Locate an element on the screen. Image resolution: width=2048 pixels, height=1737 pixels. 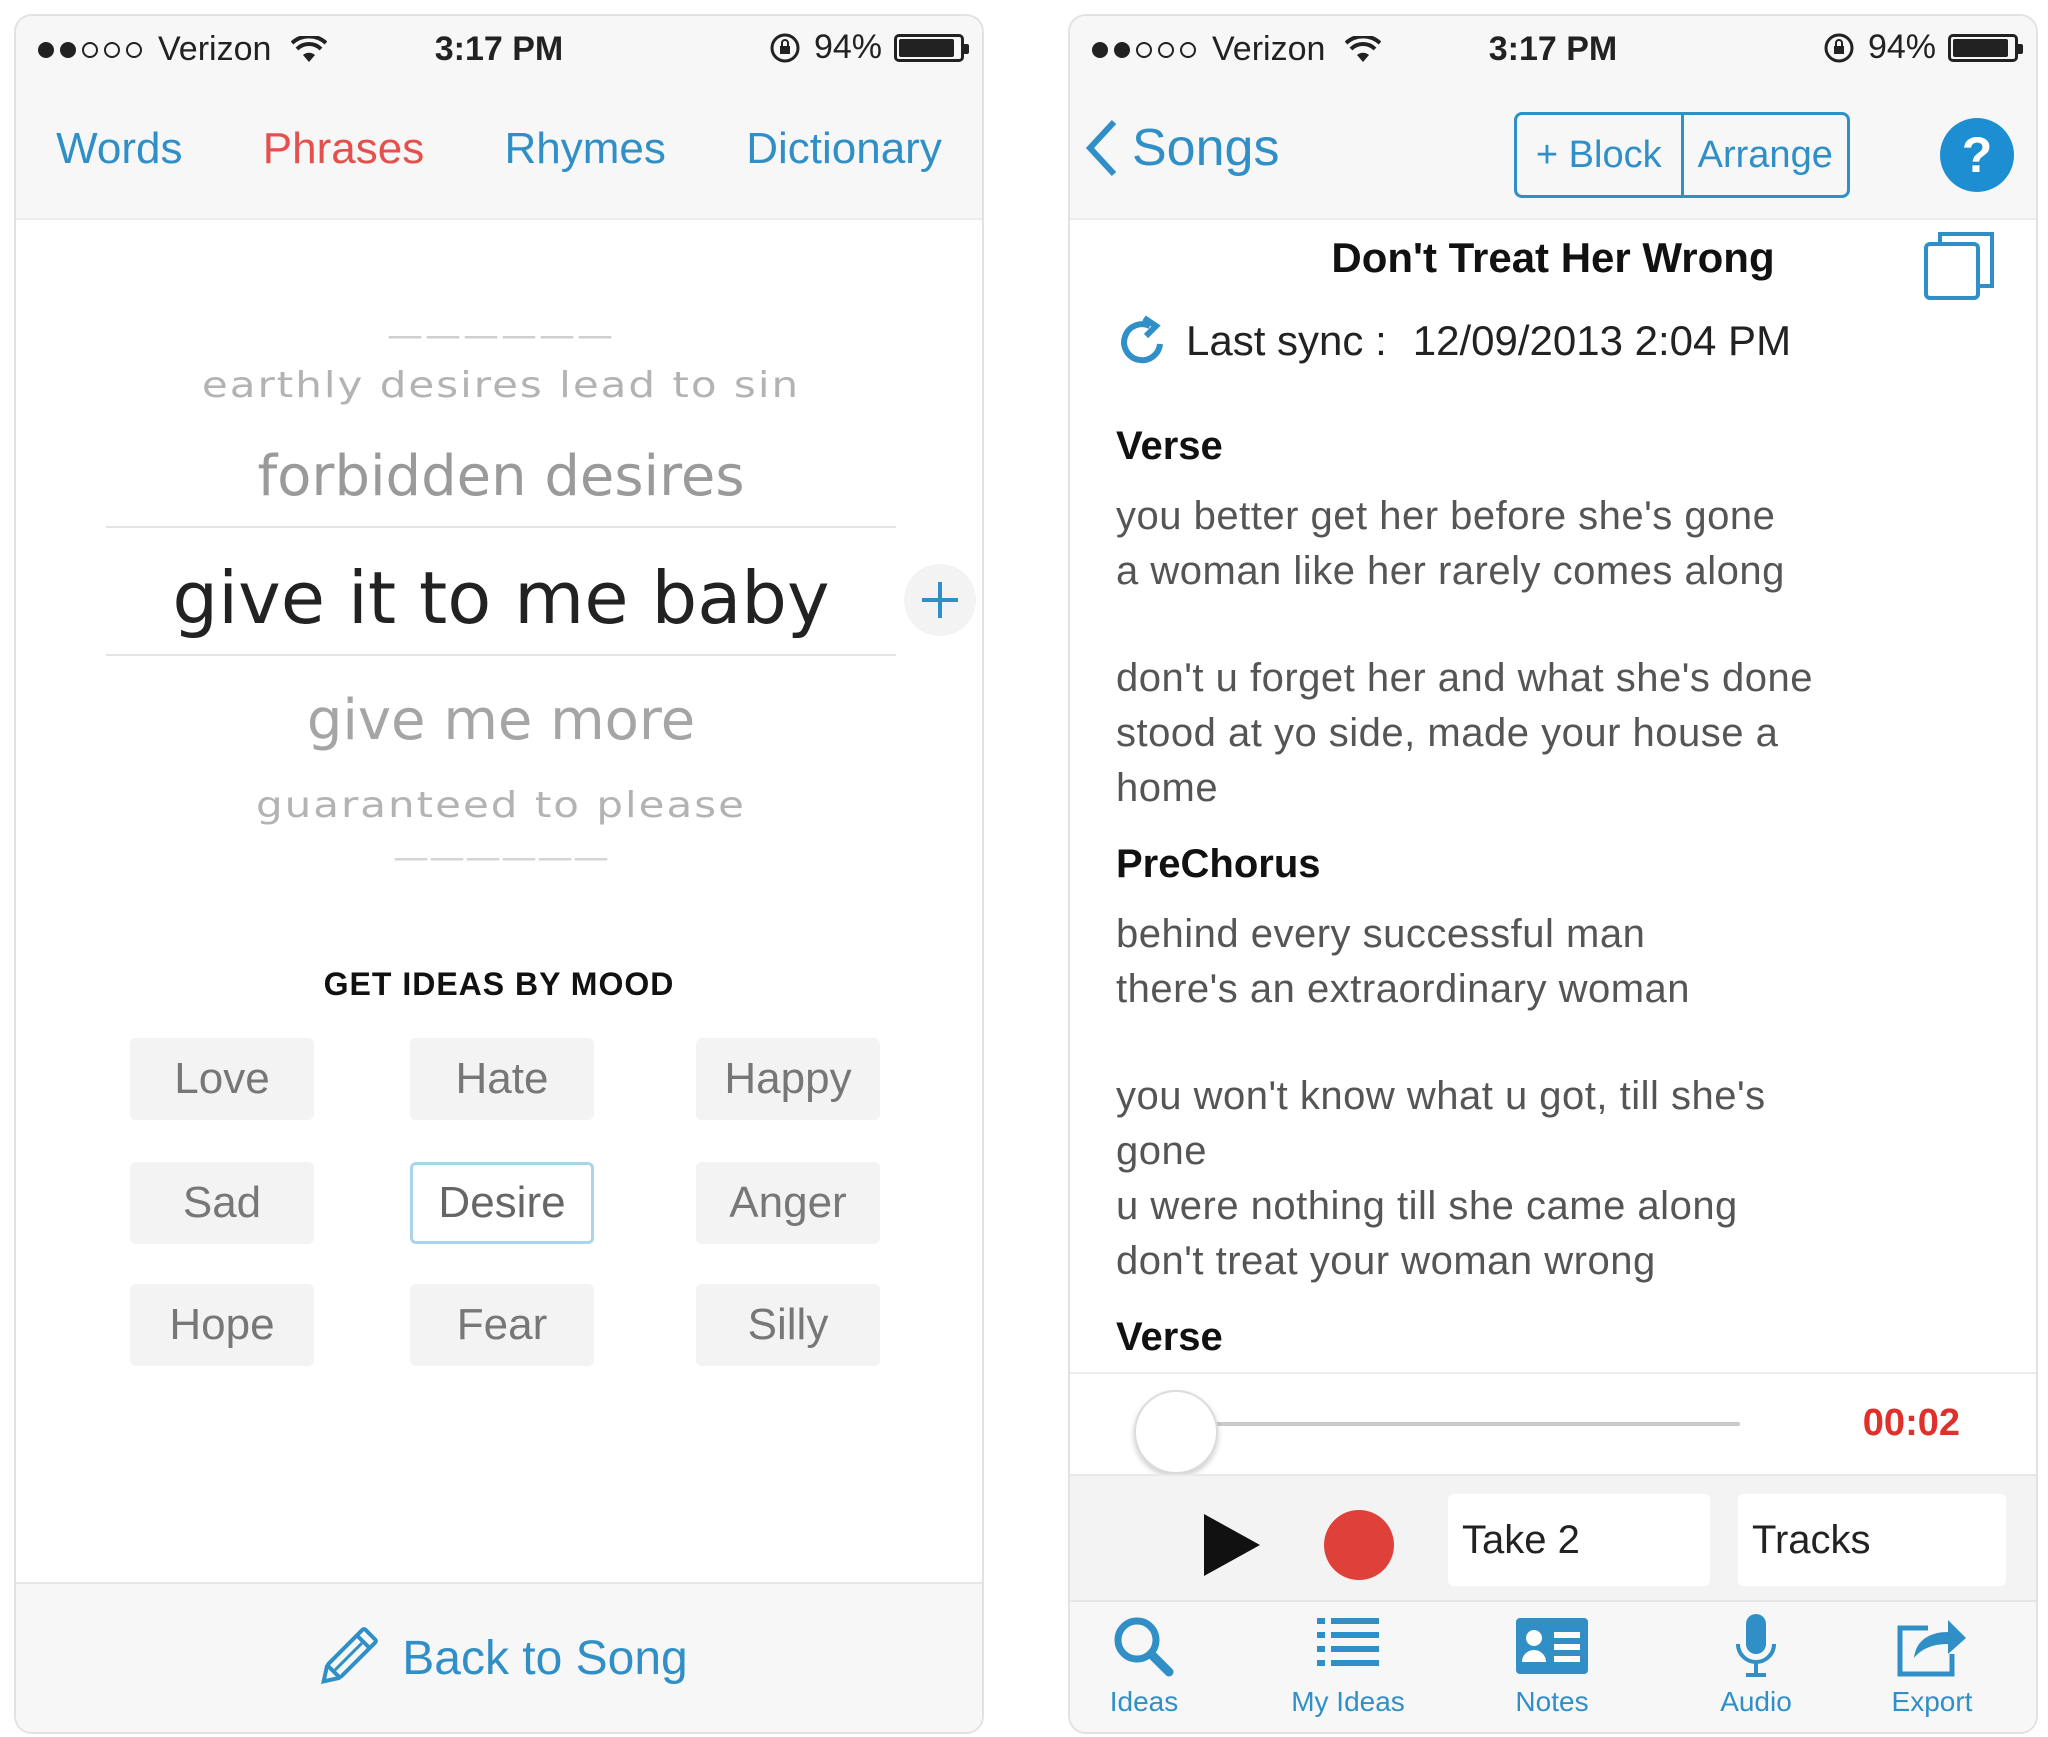
tab-label: Ideas is located at coordinates (1144, 1701).